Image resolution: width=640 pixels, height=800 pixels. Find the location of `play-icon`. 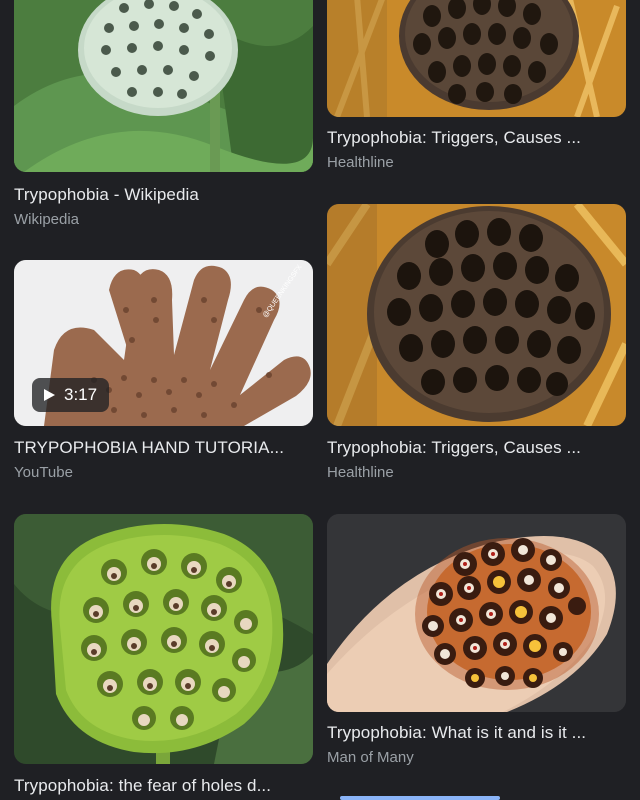

play-icon is located at coordinates (49, 395).